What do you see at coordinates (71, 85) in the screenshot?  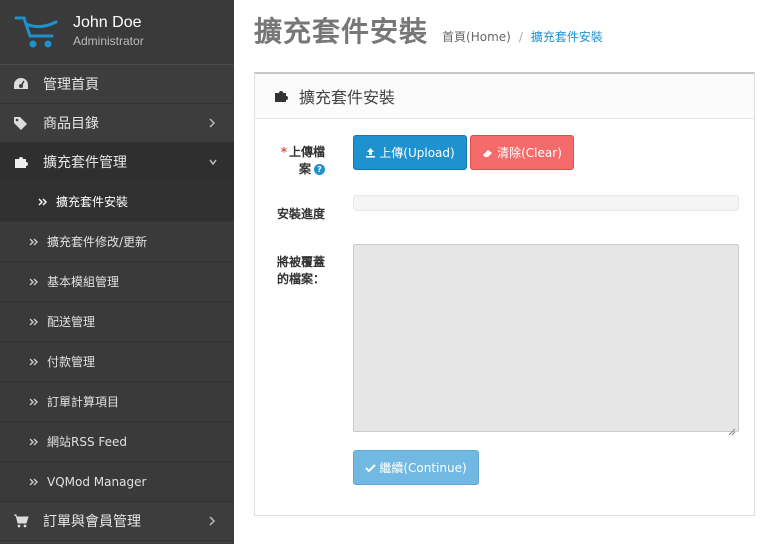 I see `sidebar-item-label: 管理首頁` at bounding box center [71, 85].